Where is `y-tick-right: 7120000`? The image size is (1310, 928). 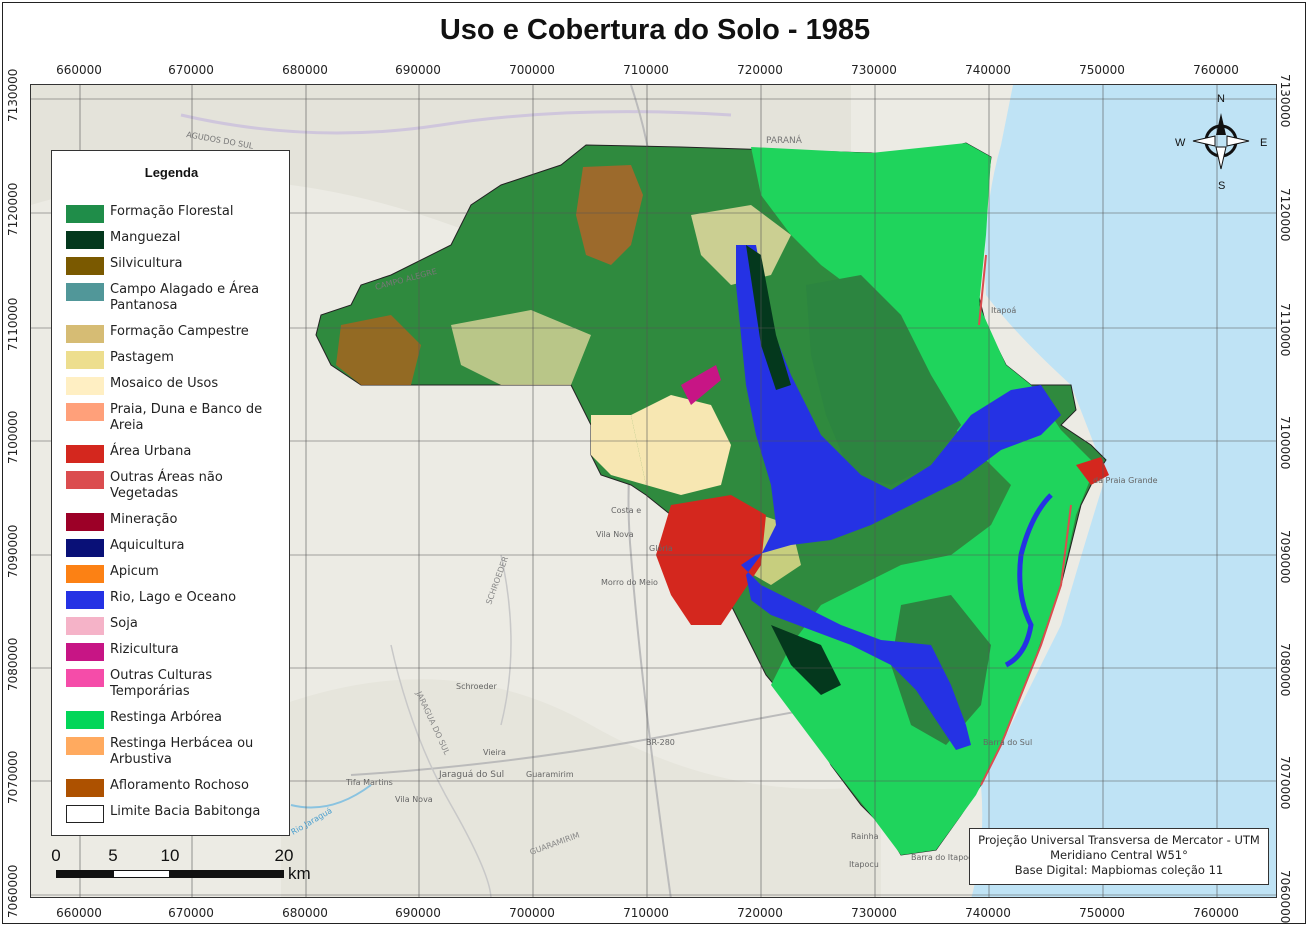
y-tick-right: 7120000 is located at coordinates (1285, 215).